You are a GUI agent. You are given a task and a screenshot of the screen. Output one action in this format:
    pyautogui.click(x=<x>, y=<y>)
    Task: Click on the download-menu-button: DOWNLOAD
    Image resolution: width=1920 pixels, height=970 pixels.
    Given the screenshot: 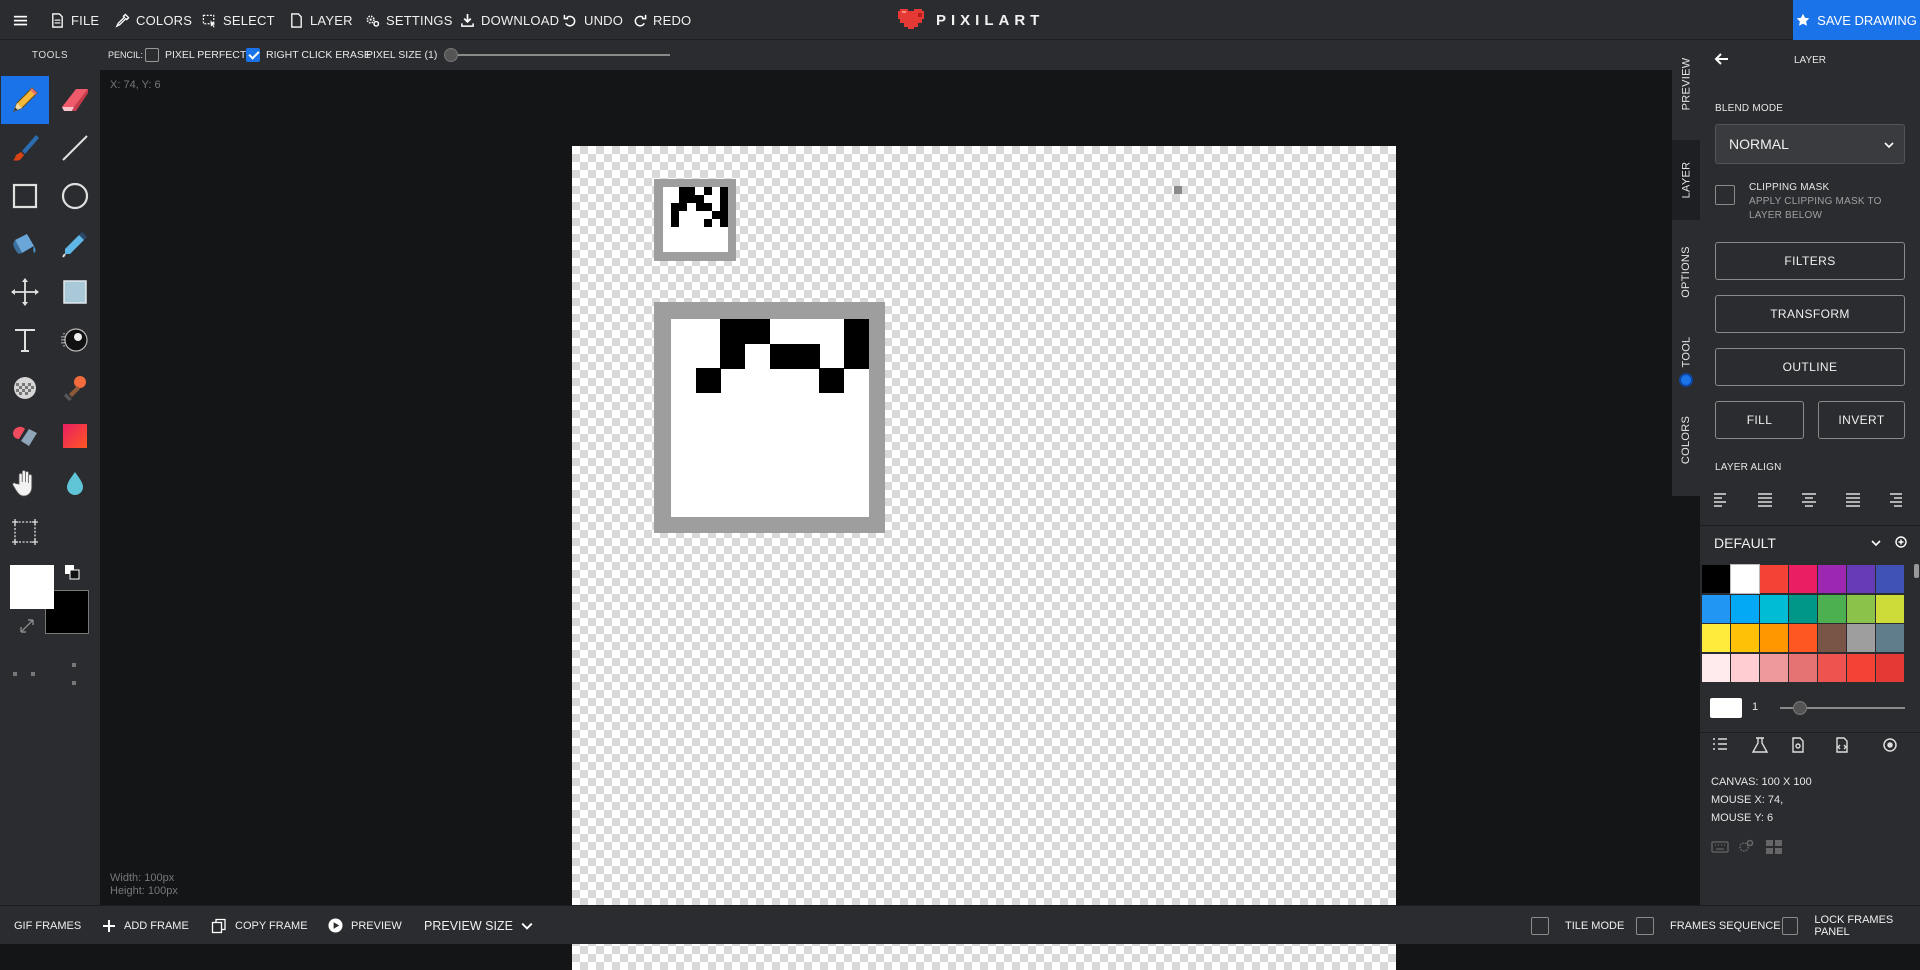 What is the action you would take?
    pyautogui.click(x=509, y=20)
    